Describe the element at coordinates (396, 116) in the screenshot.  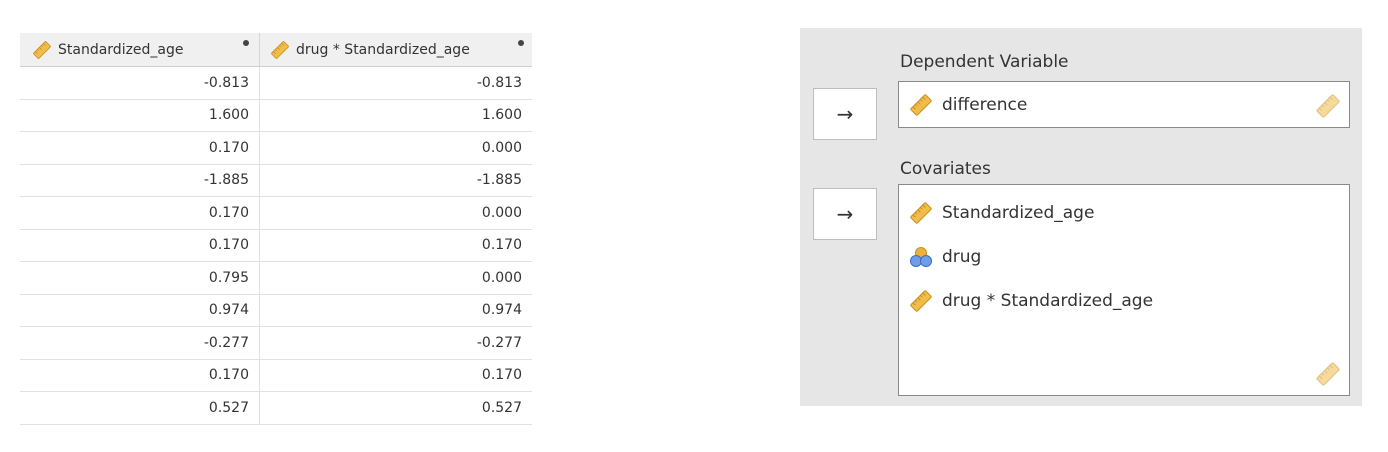
I see `cell-drug-standardized-age: 1.600` at that location.